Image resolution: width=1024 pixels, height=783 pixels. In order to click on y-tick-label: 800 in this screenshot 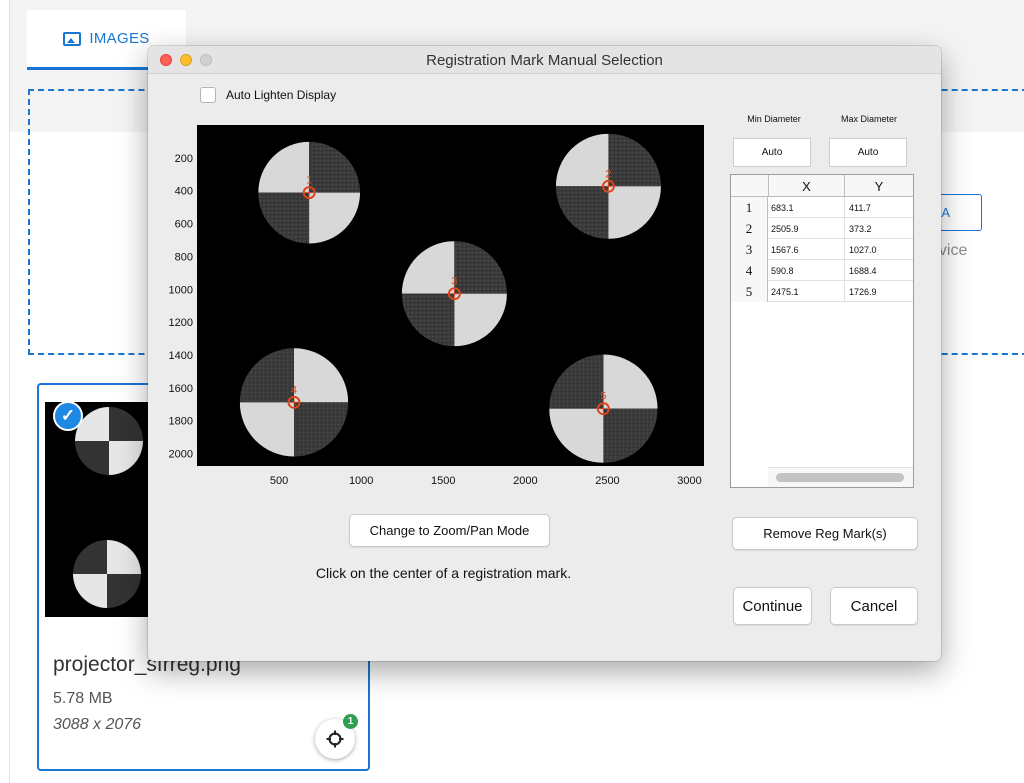, I will do `click(184, 257)`.